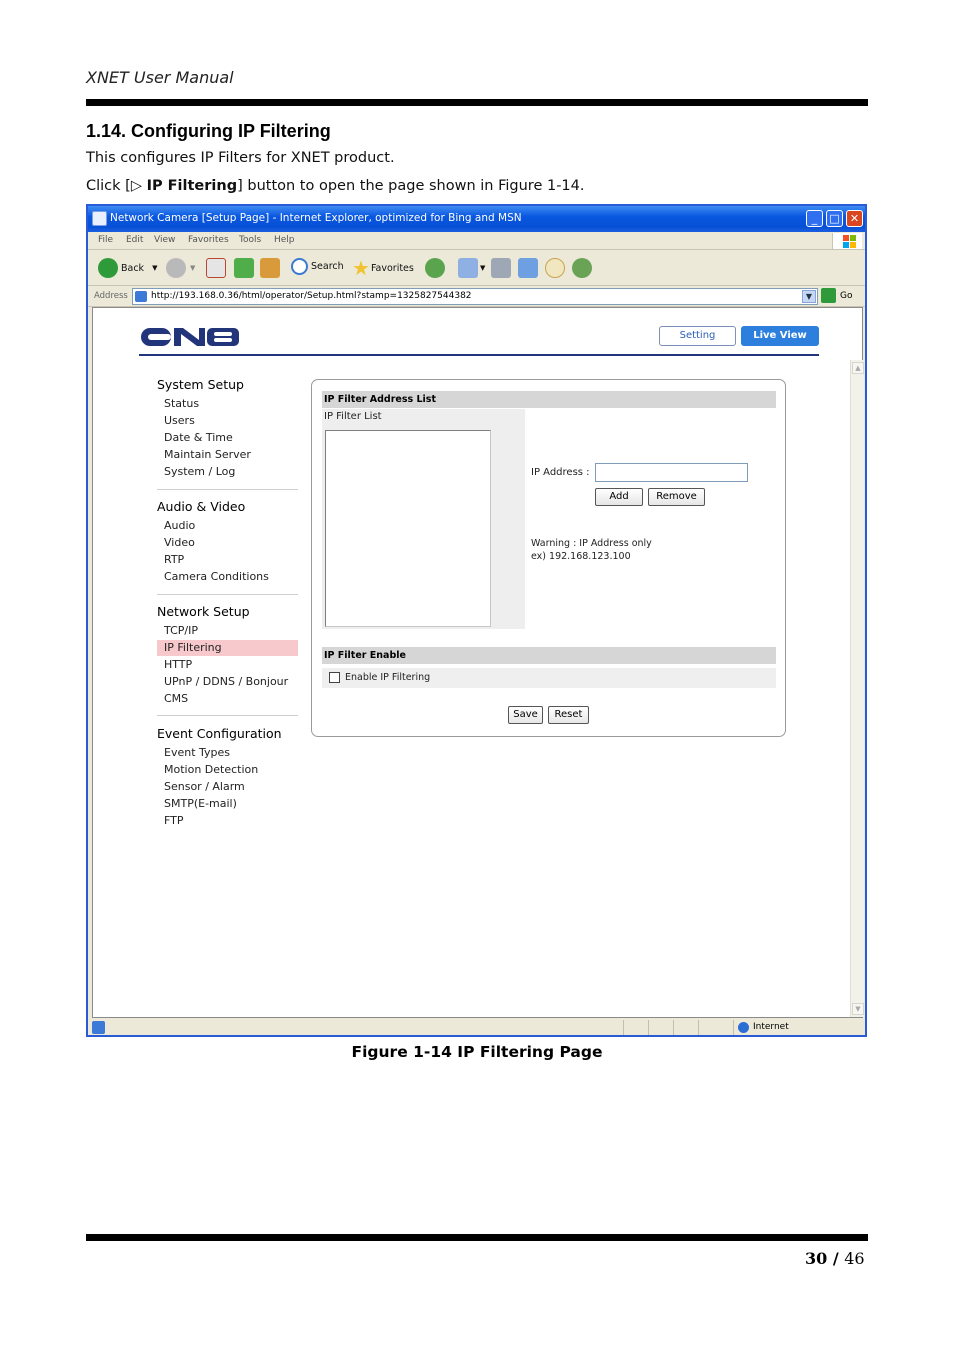 This screenshot has width=954, height=1350. Describe the element at coordinates (477, 102) in the screenshot. I see `header-rule` at that location.